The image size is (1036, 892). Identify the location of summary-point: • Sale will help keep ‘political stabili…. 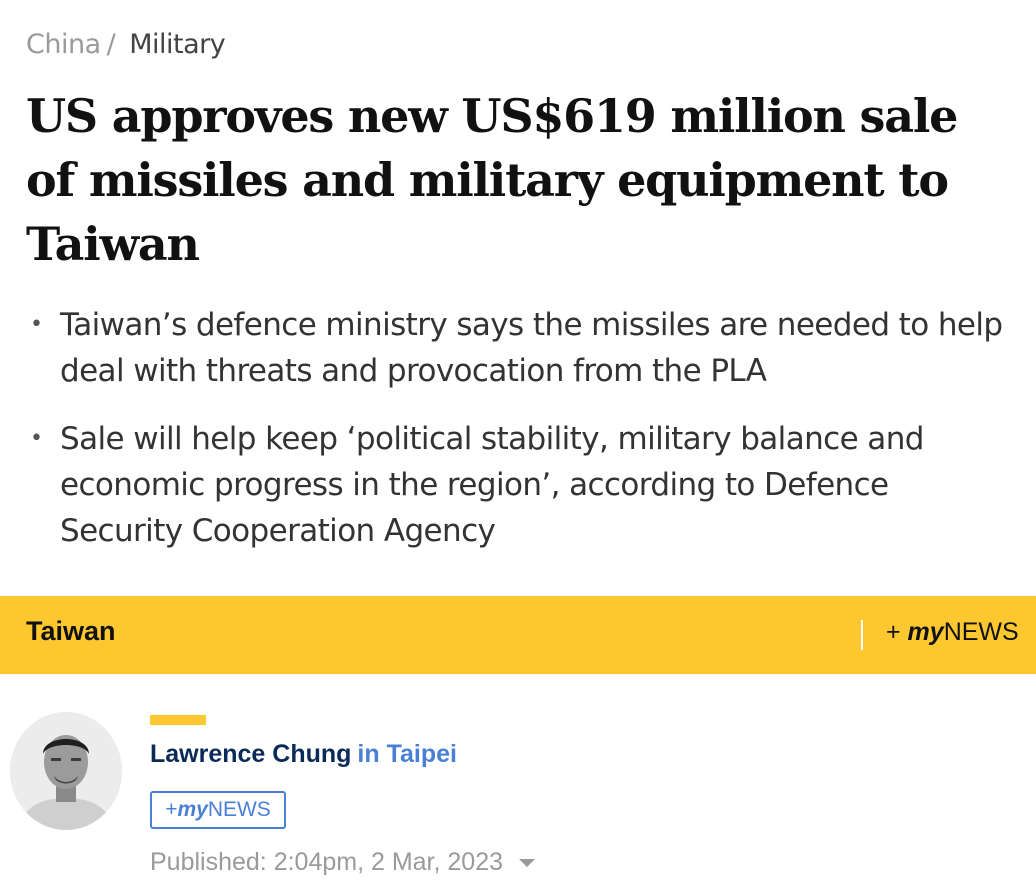
(521, 485).